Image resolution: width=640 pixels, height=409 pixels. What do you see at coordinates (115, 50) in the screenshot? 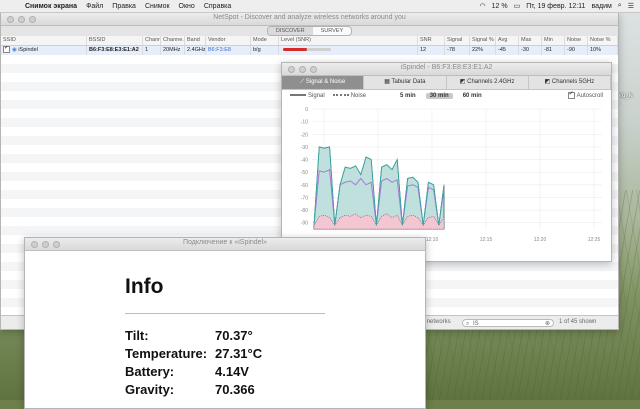
I see `cell-bssid: B6:F3:E8:E3:E1:A2` at bounding box center [115, 50].